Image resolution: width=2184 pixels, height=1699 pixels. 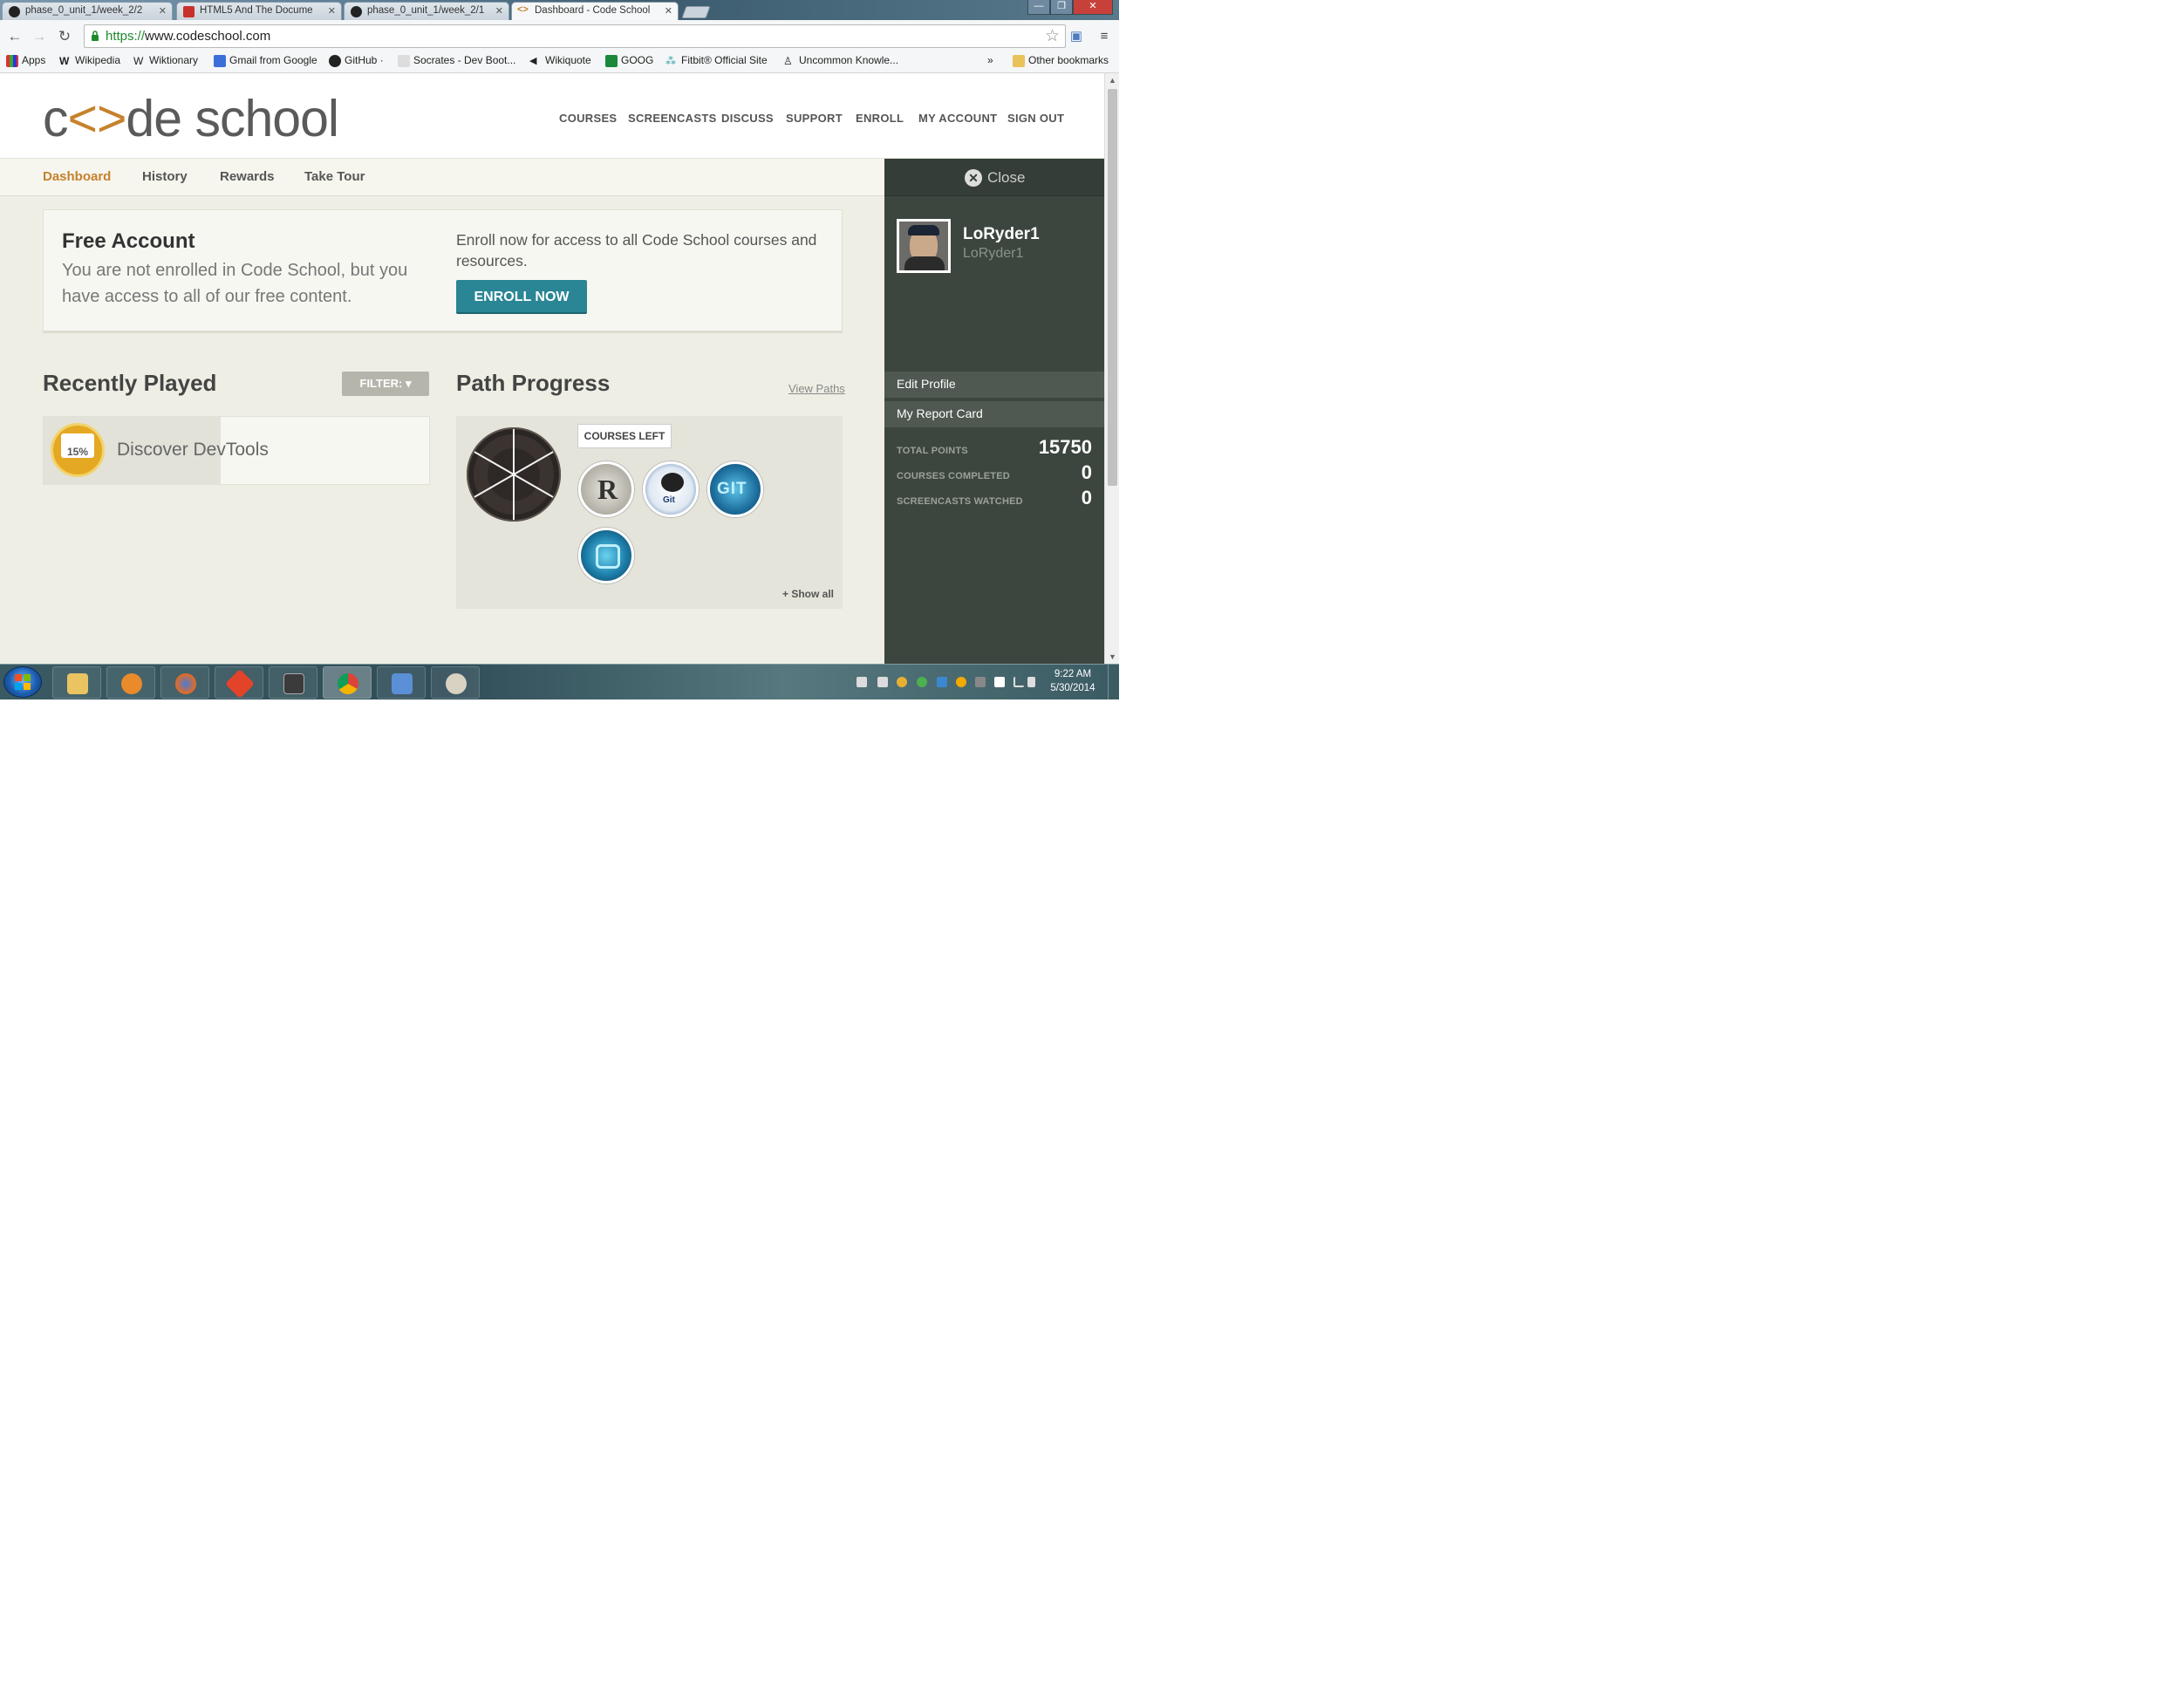 What do you see at coordinates (1035, 119) in the screenshot?
I see `nav-sign-out: SIGN OUT` at bounding box center [1035, 119].